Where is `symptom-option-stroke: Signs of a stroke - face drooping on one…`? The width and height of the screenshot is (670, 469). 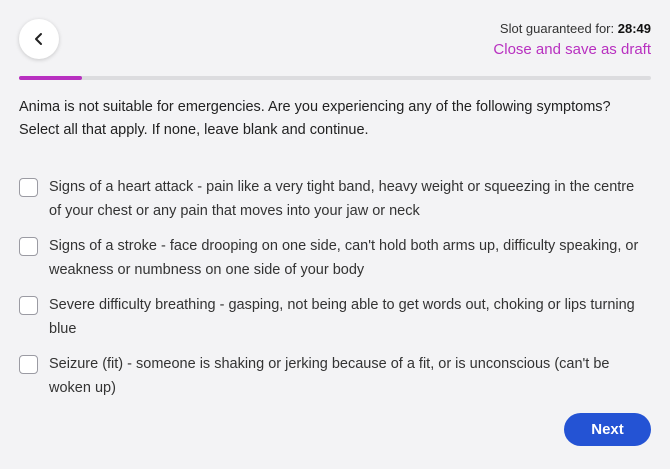 symptom-option-stroke: Signs of a stroke - face drooping on one… is located at coordinates (334, 258).